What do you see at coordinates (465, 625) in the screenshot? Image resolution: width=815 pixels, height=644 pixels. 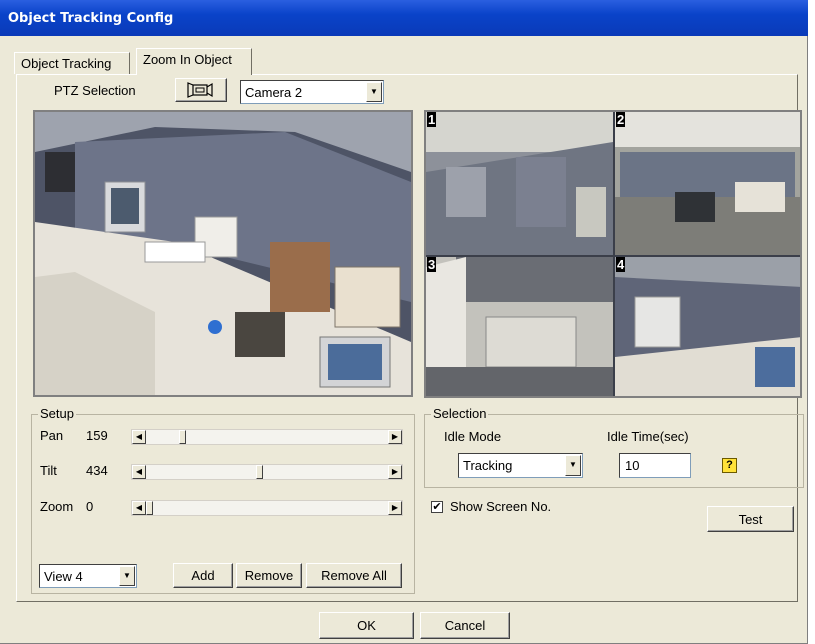 I see `cancel-button: Cancel` at bounding box center [465, 625].